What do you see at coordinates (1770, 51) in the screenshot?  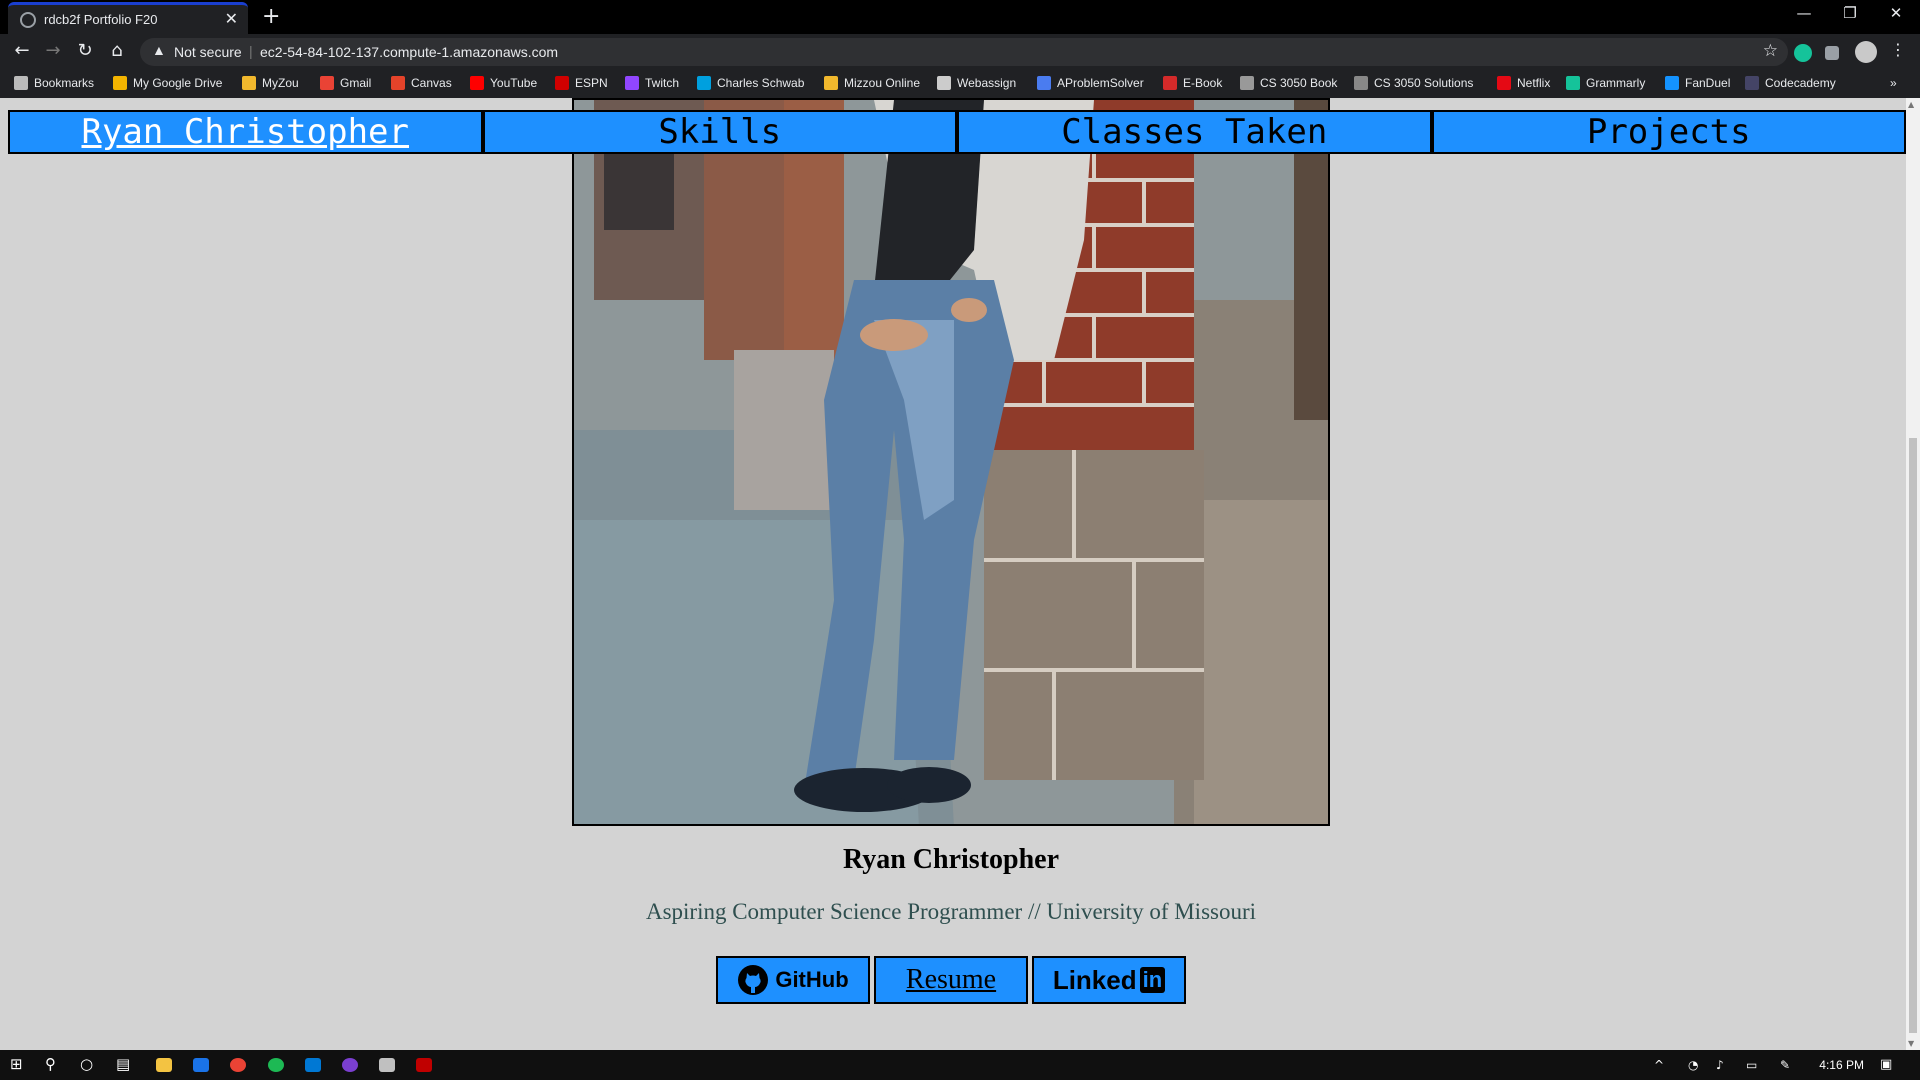 I see `bookmark-star-icon: ☆` at bounding box center [1770, 51].